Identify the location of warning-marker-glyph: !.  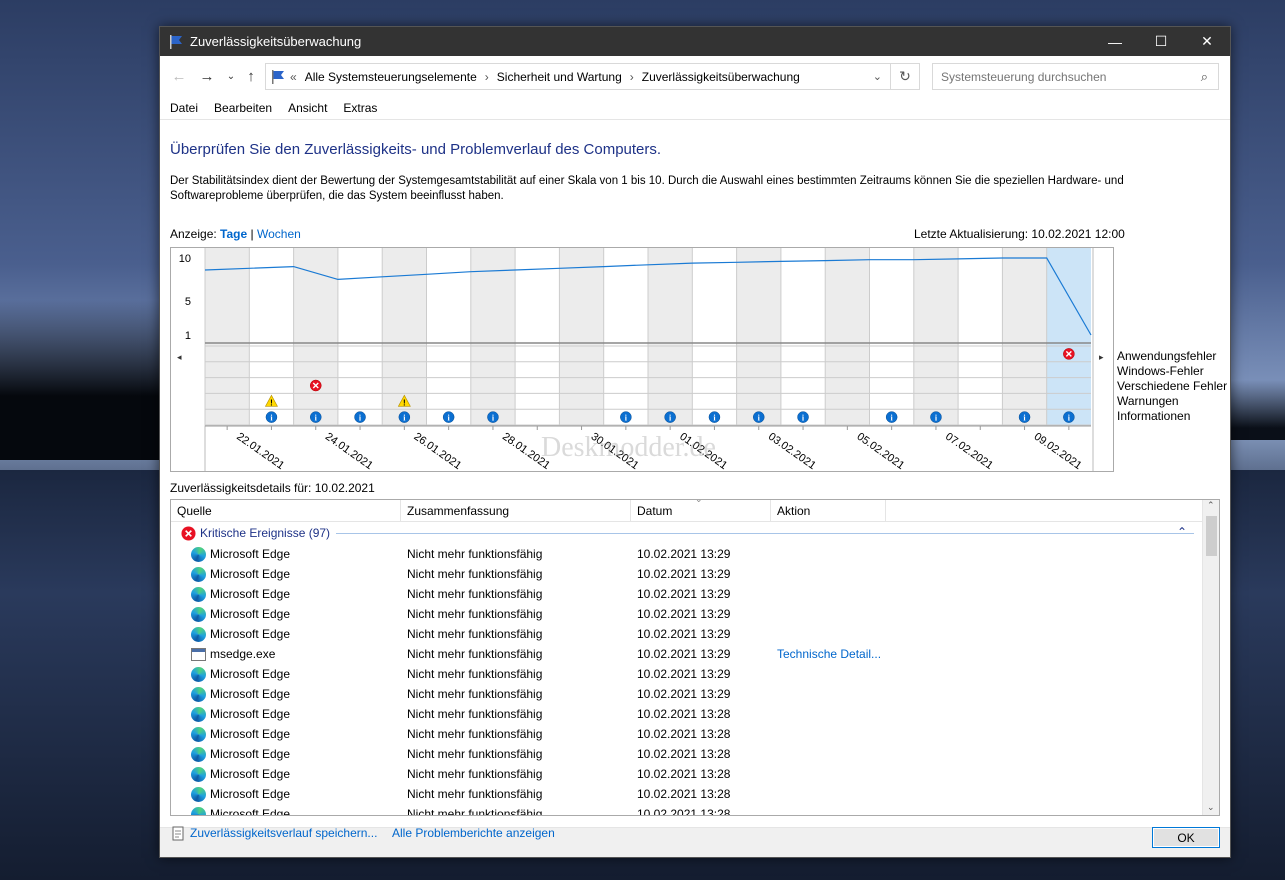
(271, 402).